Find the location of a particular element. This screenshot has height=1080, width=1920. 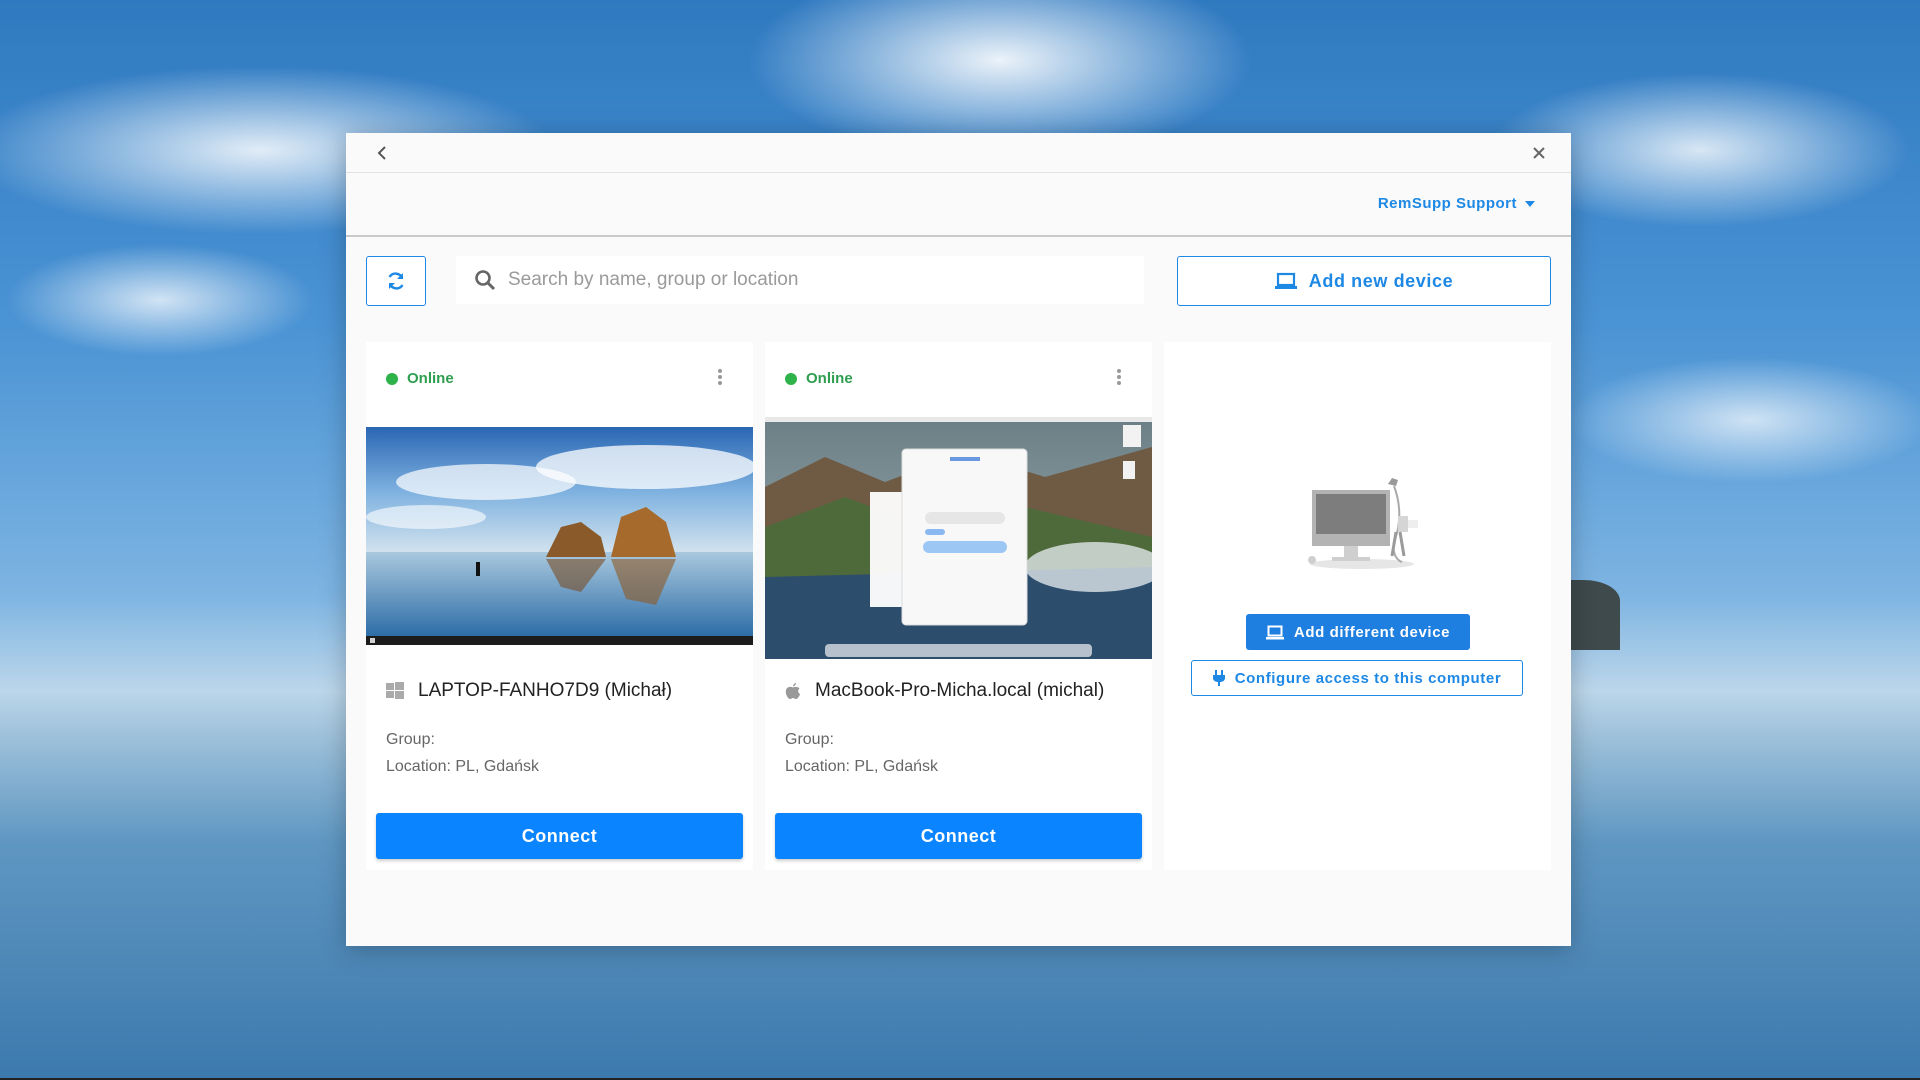

close-icon is located at coordinates (1539, 153).